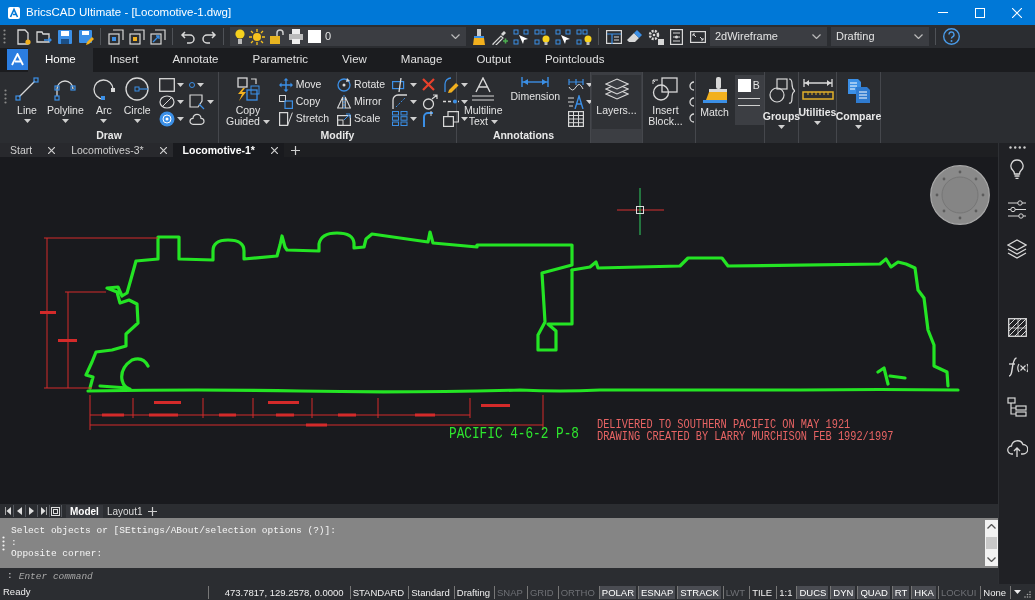  I want to click on status-field: TILE, so click(762, 592).